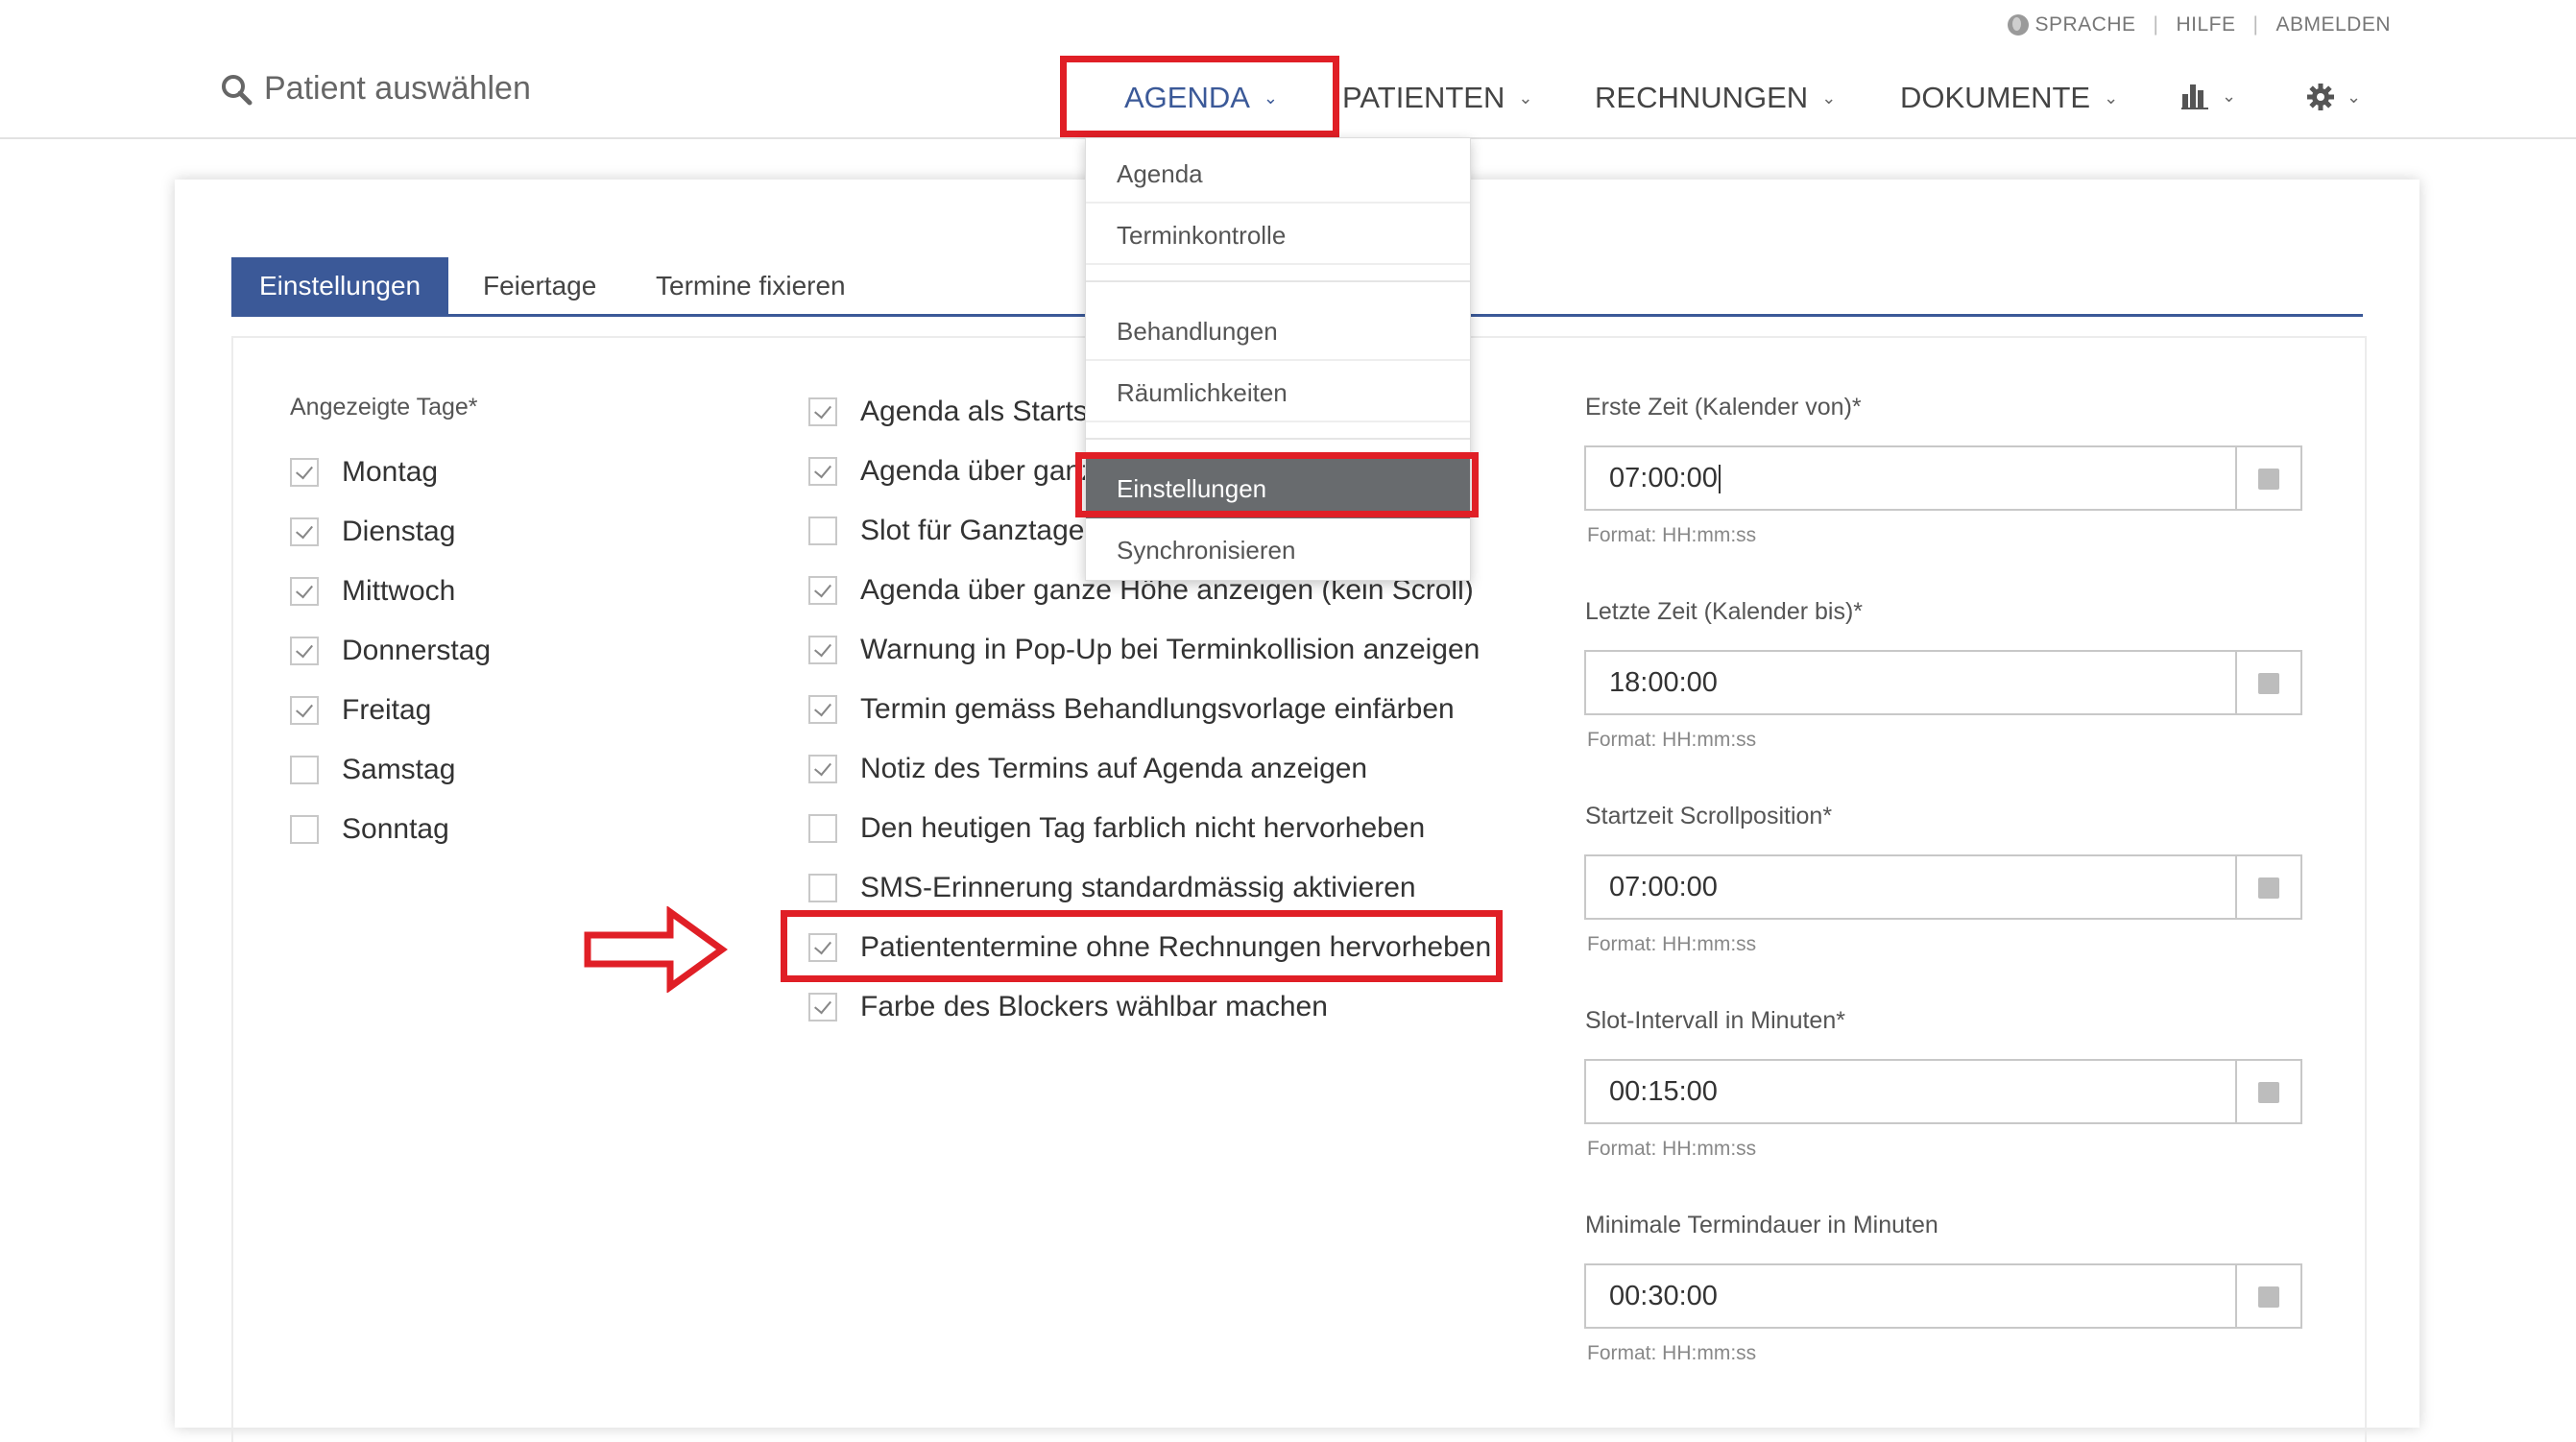 The image size is (2576, 1442). I want to click on option-checkbox-row: Farbe des Blockers wählbar machen, so click(1068, 1007).